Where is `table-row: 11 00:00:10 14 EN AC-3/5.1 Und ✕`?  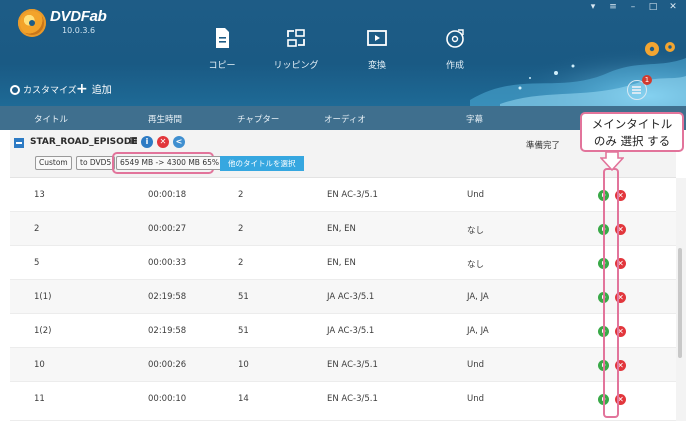 table-row: 11 00:00:10 14 EN AC-3/5.1 Und ✕ is located at coordinates (343, 401).